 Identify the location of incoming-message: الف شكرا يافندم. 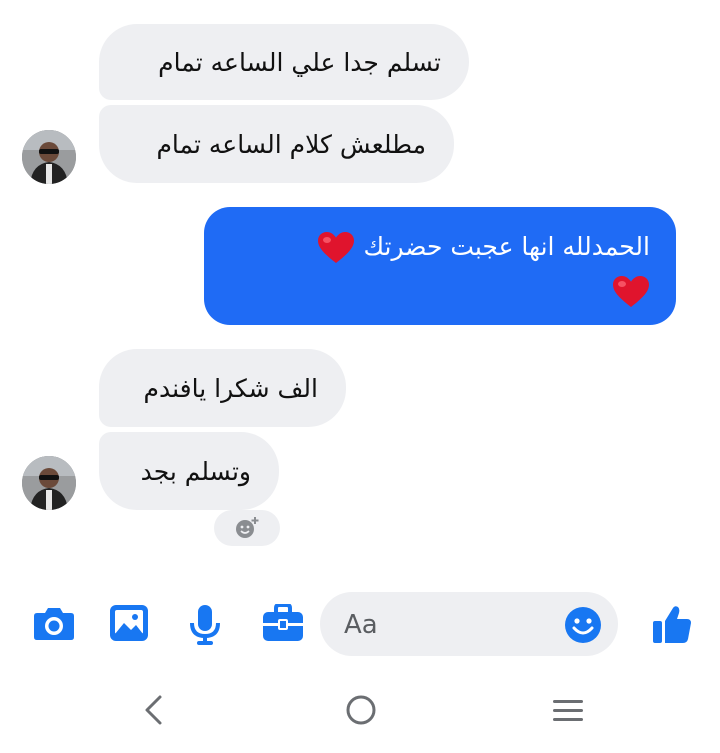
(222, 388).